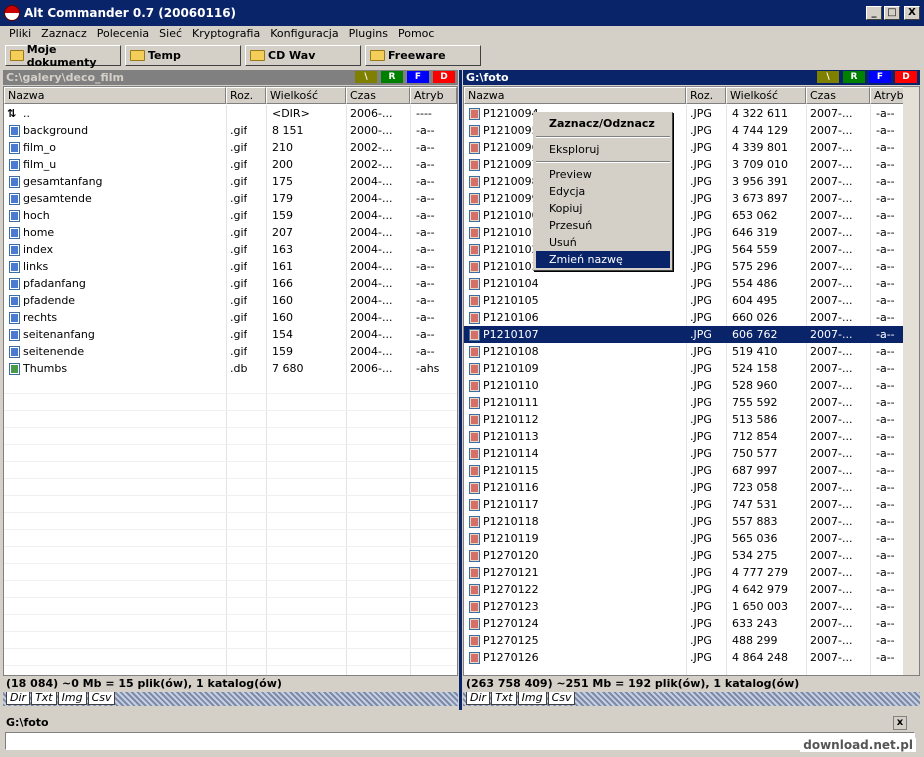  What do you see at coordinates (603, 225) in the screenshot?
I see `context-move: Przesuń` at bounding box center [603, 225].